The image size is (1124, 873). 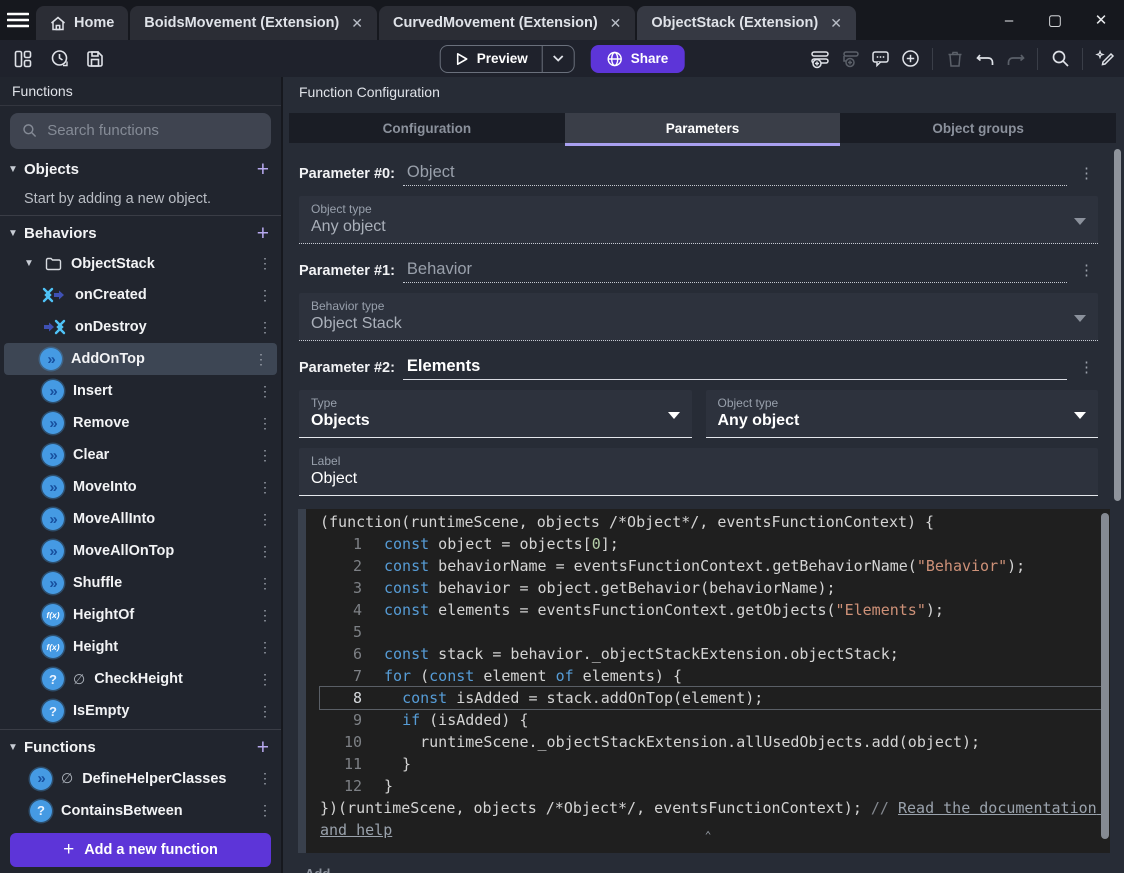 What do you see at coordinates (1080, 415) in the screenshot?
I see `dropdown-arrow-icon` at bounding box center [1080, 415].